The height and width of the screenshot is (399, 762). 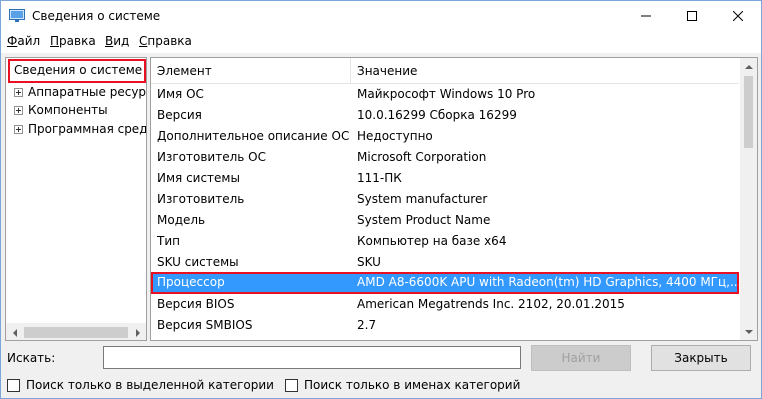 What do you see at coordinates (12, 41) in the screenshot?
I see `menu-file-accel: Ф` at bounding box center [12, 41].